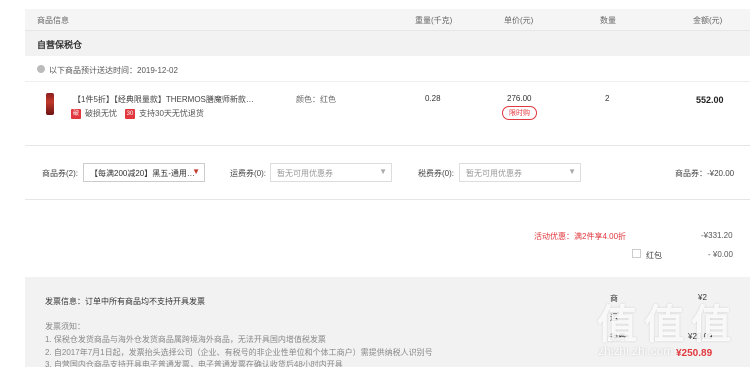 The image size is (750, 367). What do you see at coordinates (53, 20) in the screenshot?
I see `col-product-info: 商品信息` at bounding box center [53, 20].